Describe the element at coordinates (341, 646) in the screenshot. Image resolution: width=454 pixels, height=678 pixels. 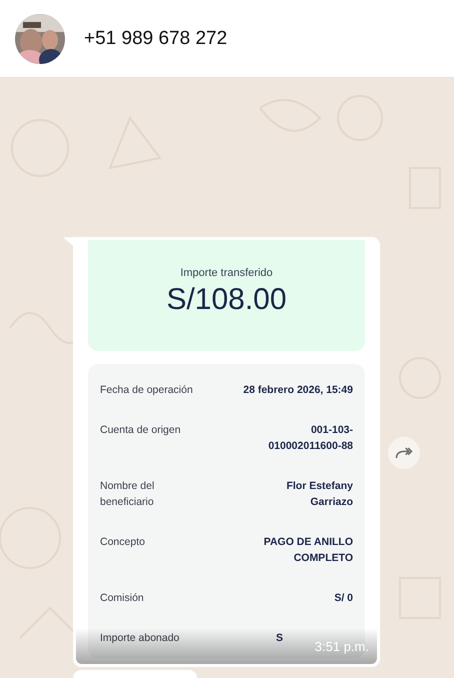
I see `timestamp: 3:51 p.m.` at that location.